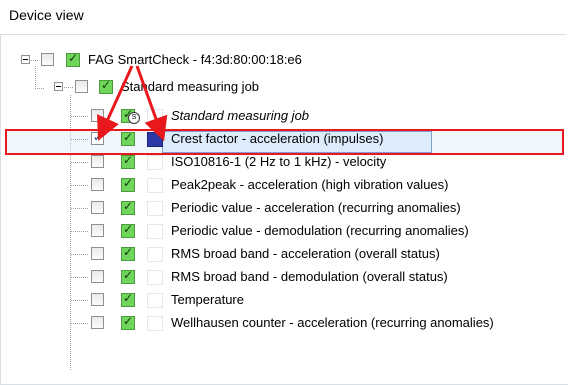 The width and height of the screenshot is (568, 385). Describe the element at coordinates (151, 103) in the screenshot. I see `annotation-arrow-right` at that location.